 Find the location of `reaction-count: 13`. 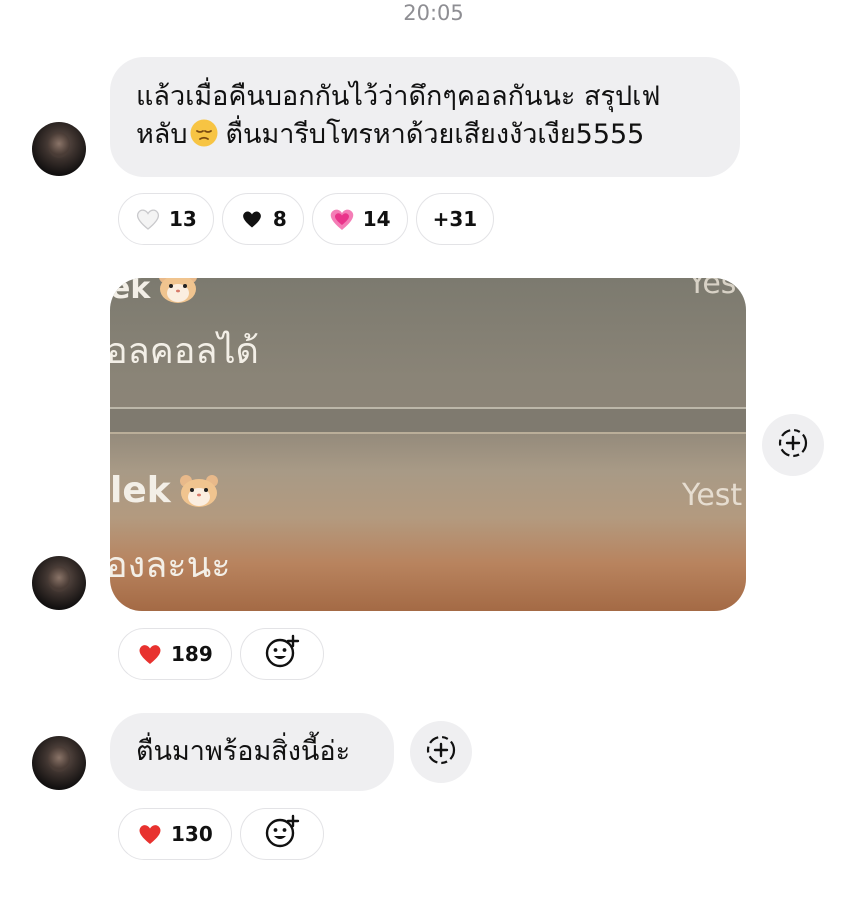

reaction-count: 13 is located at coordinates (183, 219).